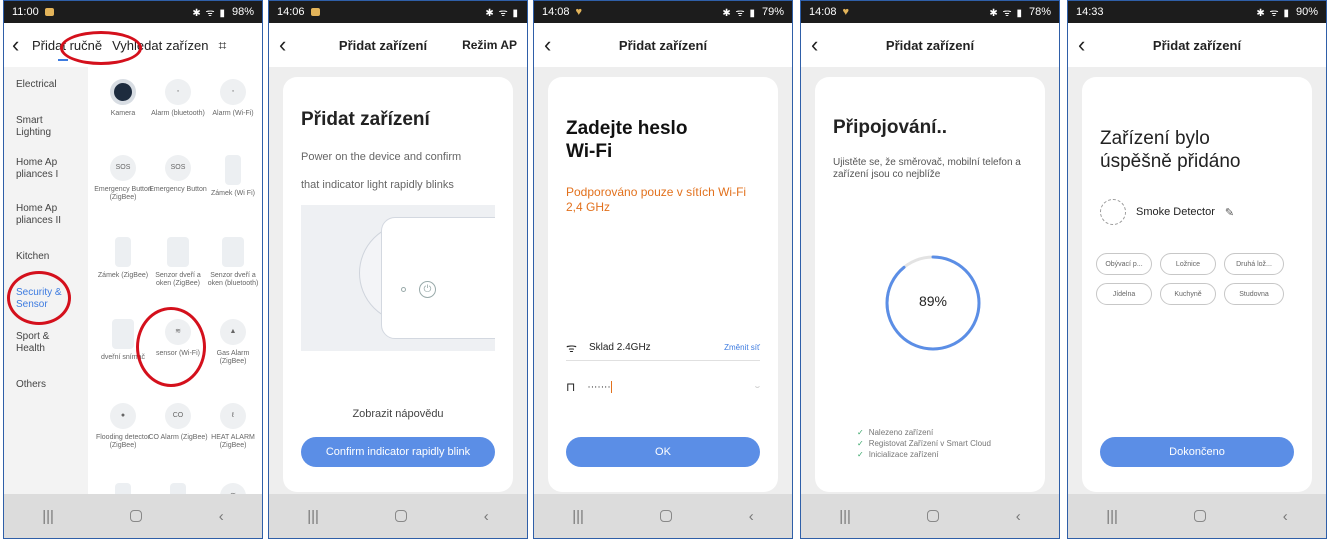  I want to click on text-caret, so click(611, 387).